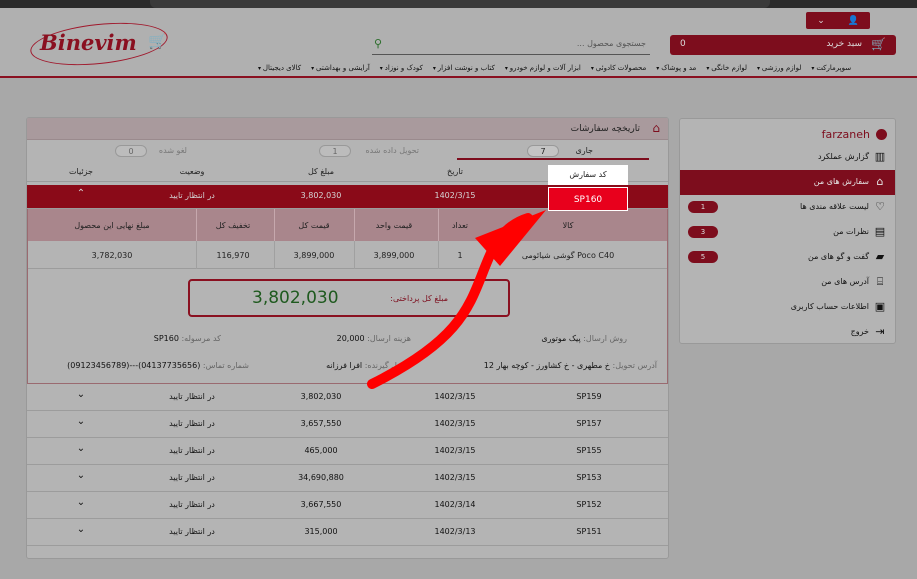 The image size is (917, 579). What do you see at coordinates (584, 338) in the screenshot?
I see `shipping-method-info: روش ارسال: پیک موتوری` at bounding box center [584, 338].